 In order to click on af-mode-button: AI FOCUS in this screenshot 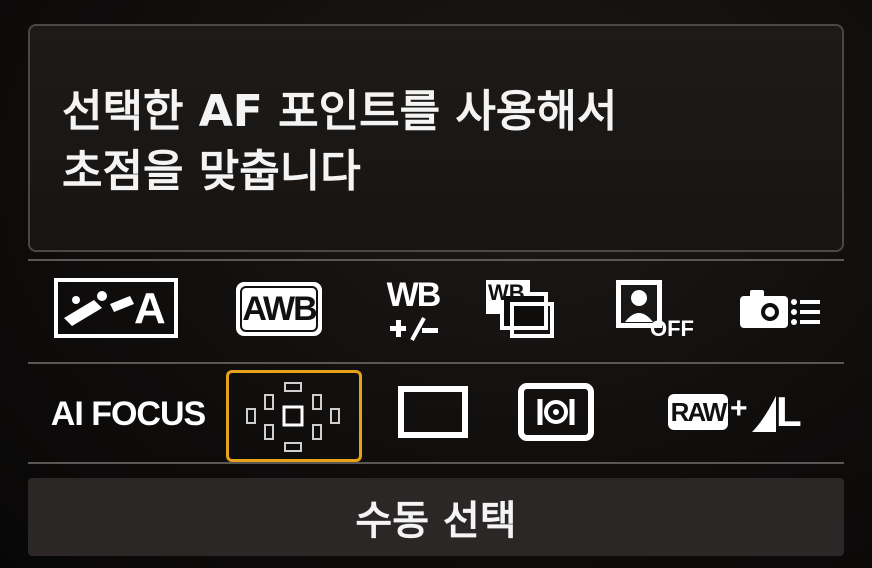, I will do `click(128, 414)`.